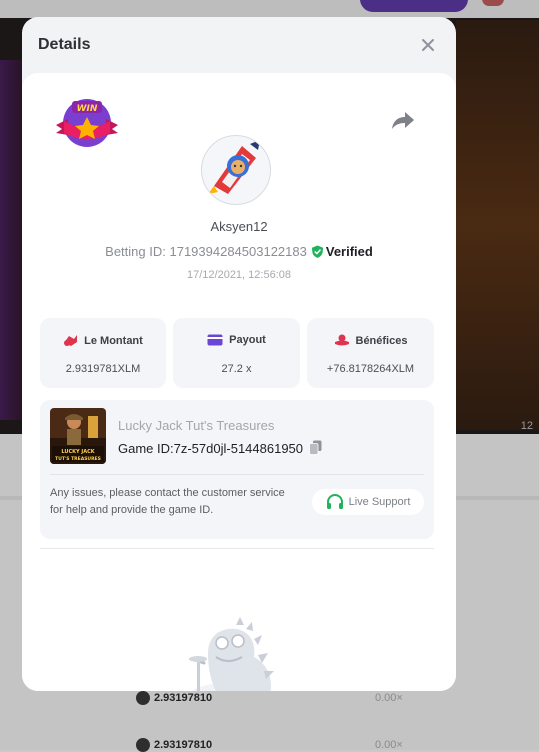 The width and height of the screenshot is (539, 752). What do you see at coordinates (146, 448) in the screenshot?
I see `game-id-label: Game ID:` at bounding box center [146, 448].